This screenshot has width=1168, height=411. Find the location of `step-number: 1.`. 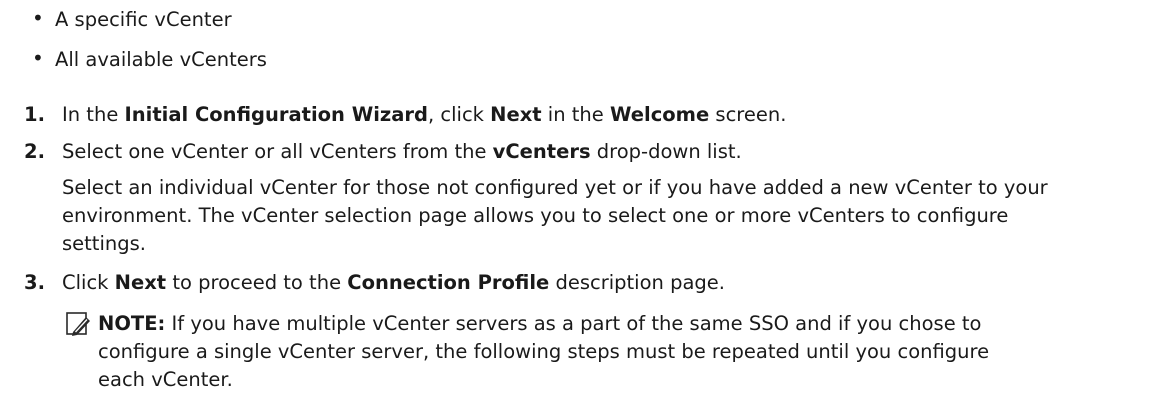

step-number: 1. is located at coordinates (34, 114).